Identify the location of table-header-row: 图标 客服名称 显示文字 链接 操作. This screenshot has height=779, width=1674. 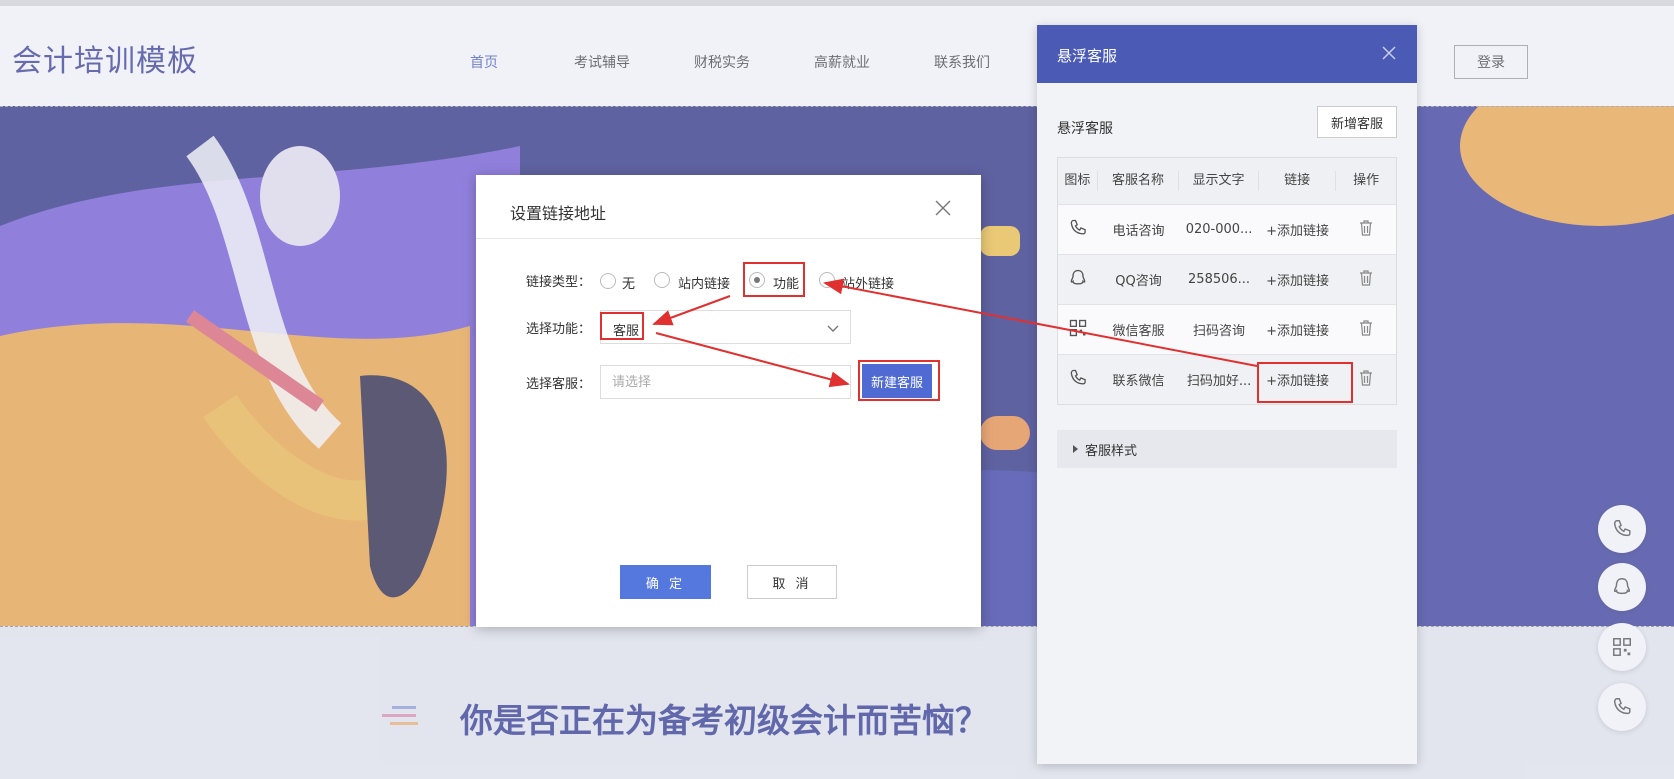
(1227, 181).